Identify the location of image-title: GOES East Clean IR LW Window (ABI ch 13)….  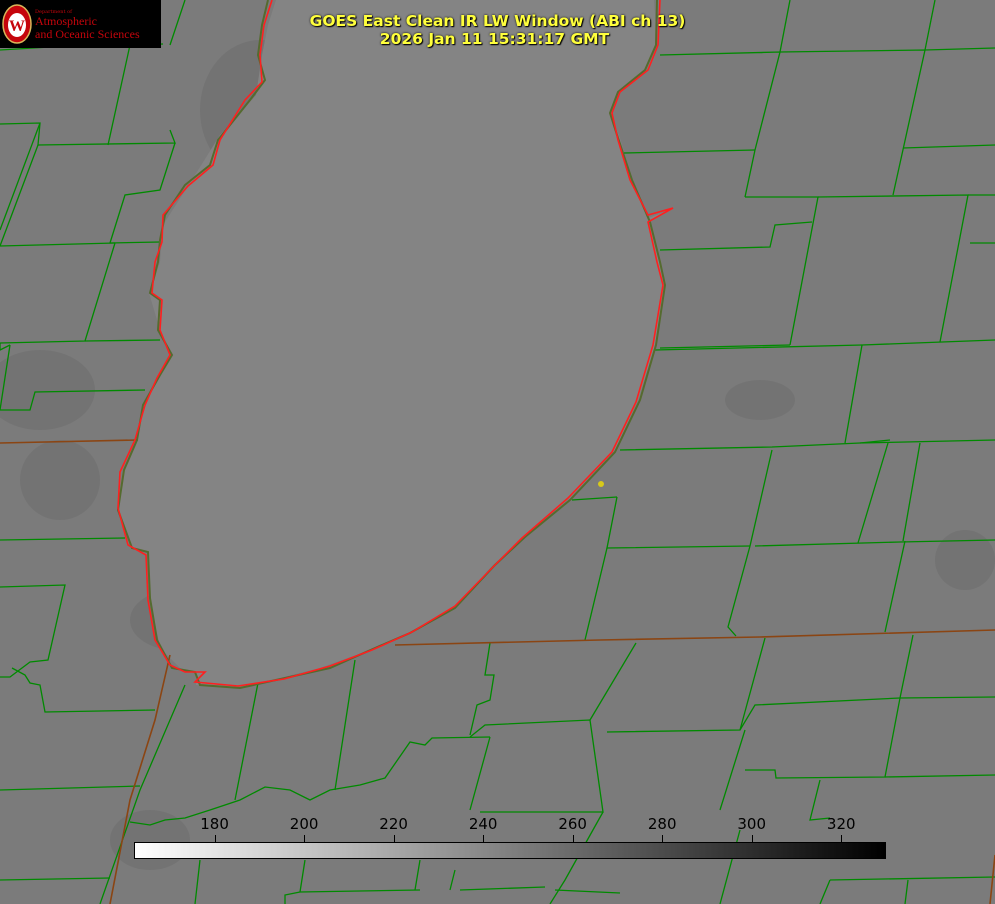
(497, 30).